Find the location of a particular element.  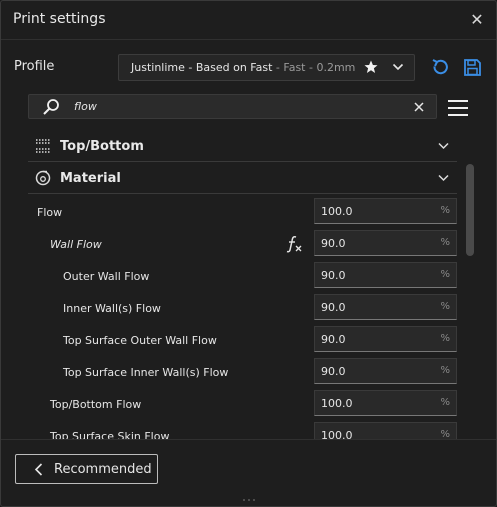

setting-label: Wall Flow is located at coordinates (76, 244).